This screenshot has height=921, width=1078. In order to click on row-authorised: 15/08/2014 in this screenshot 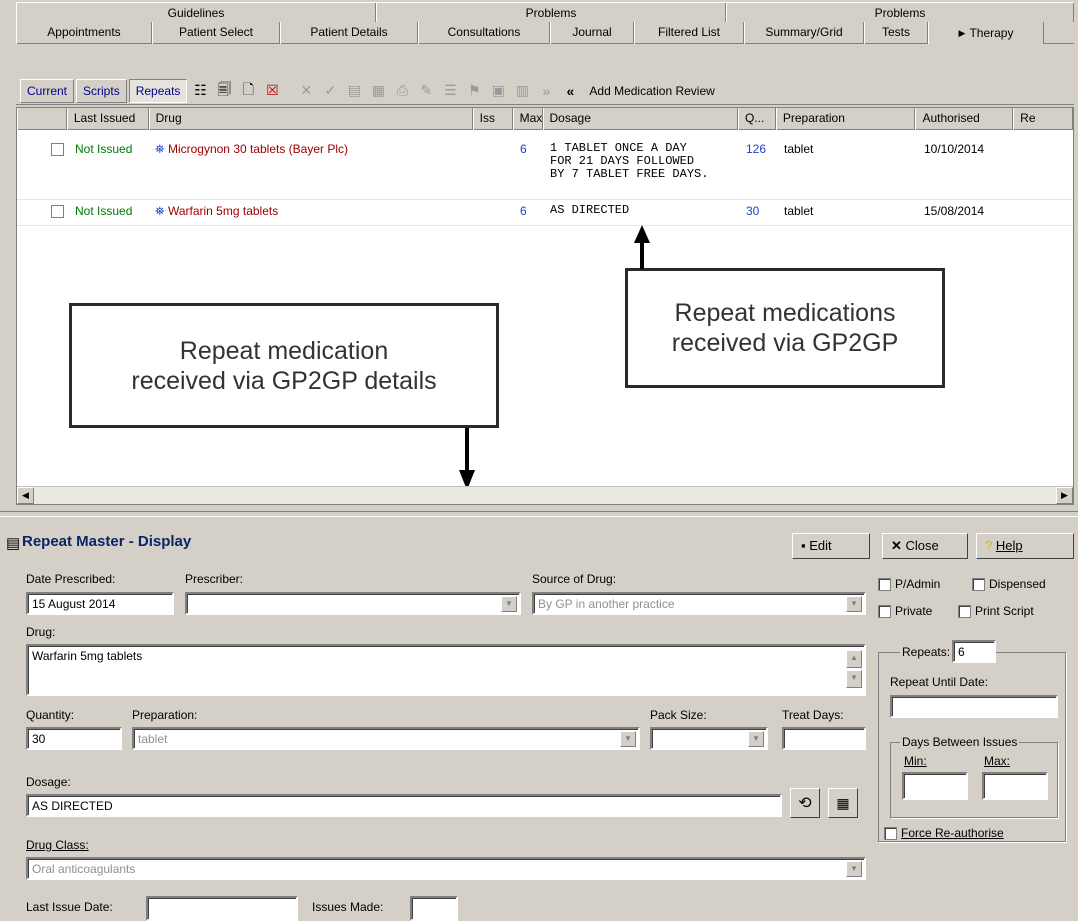, I will do `click(954, 211)`.